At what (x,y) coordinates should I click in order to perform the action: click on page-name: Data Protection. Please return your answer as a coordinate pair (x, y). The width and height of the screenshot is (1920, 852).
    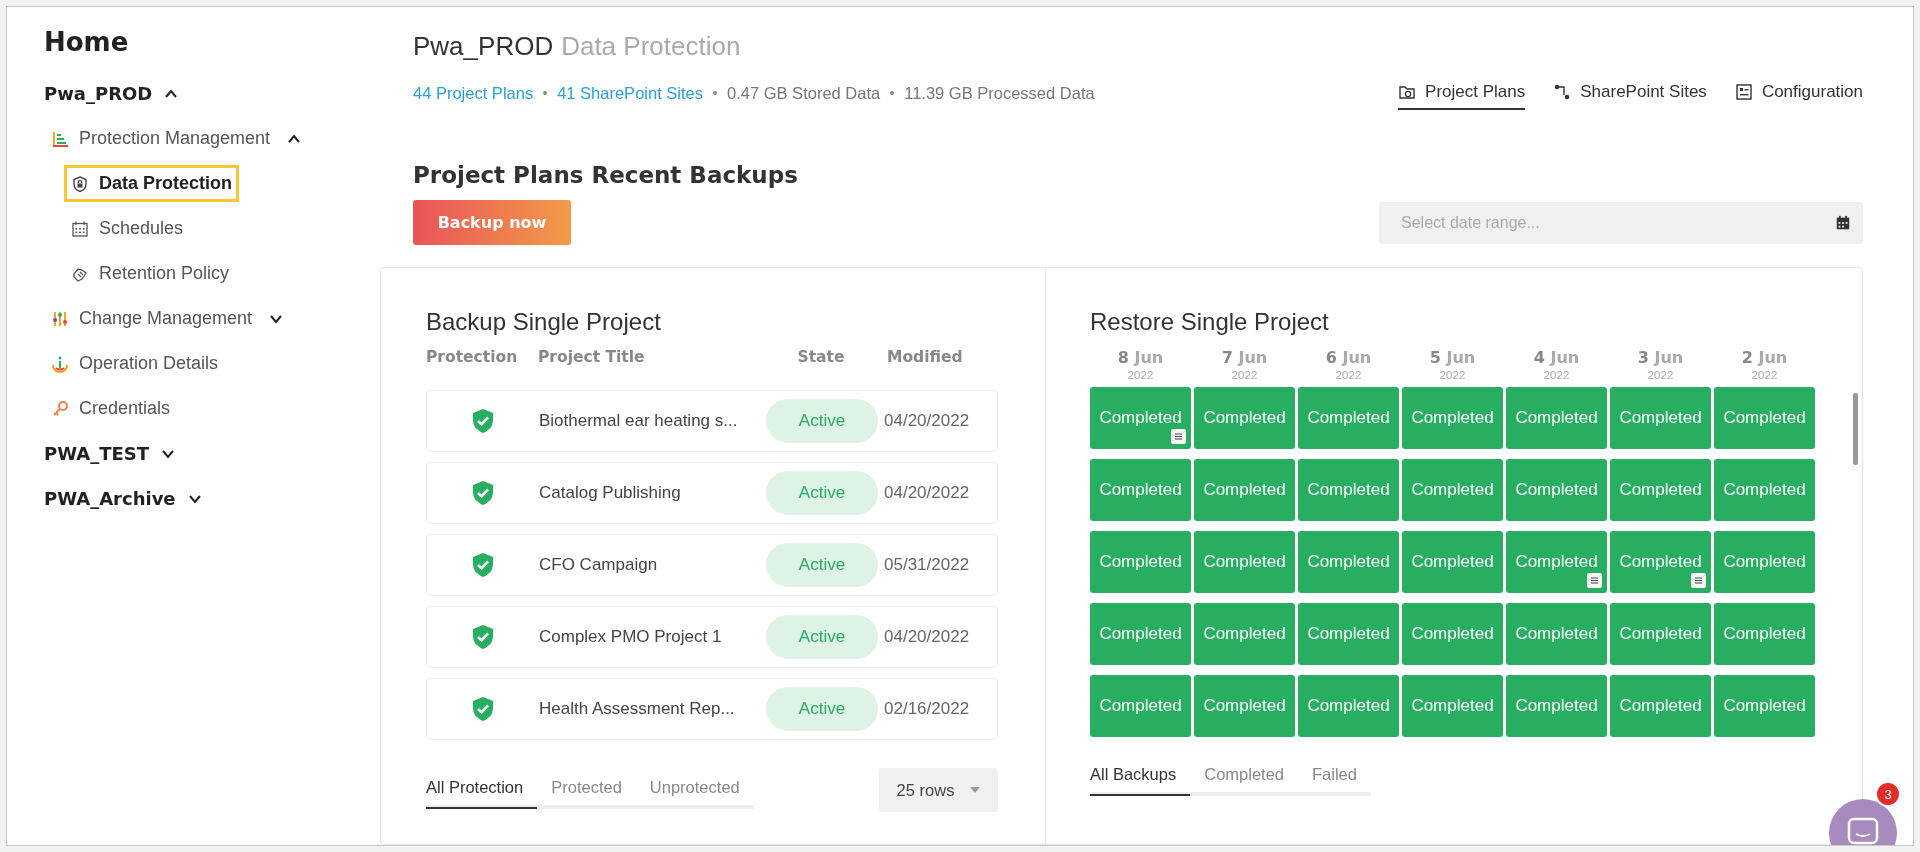
    Looking at the image, I should click on (651, 46).